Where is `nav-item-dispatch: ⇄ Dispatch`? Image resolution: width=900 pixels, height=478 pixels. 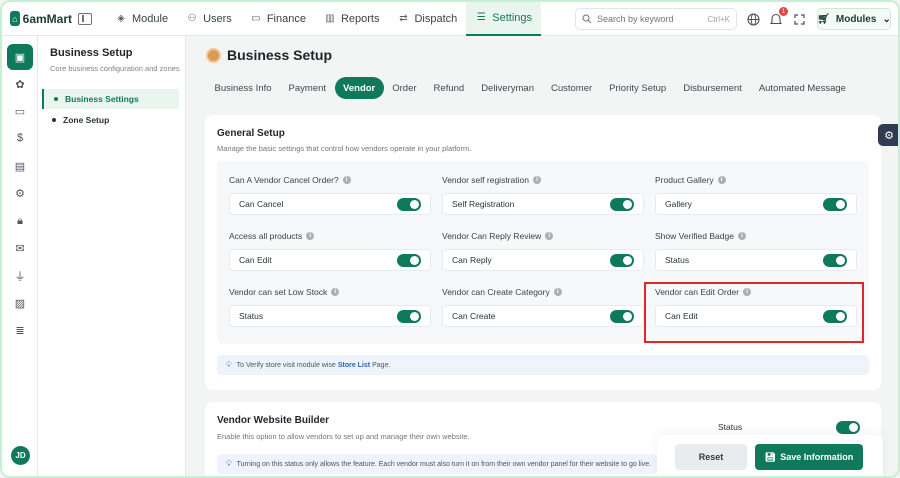 nav-item-dispatch: ⇄ Dispatch is located at coordinates (427, 19).